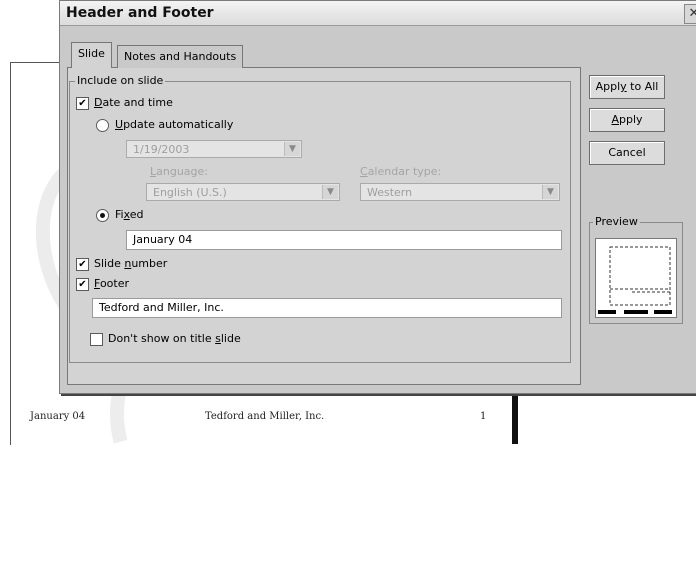 The width and height of the screenshot is (696, 570). Describe the element at coordinates (690, 14) in the screenshot. I see `close-icon: ✕` at that location.